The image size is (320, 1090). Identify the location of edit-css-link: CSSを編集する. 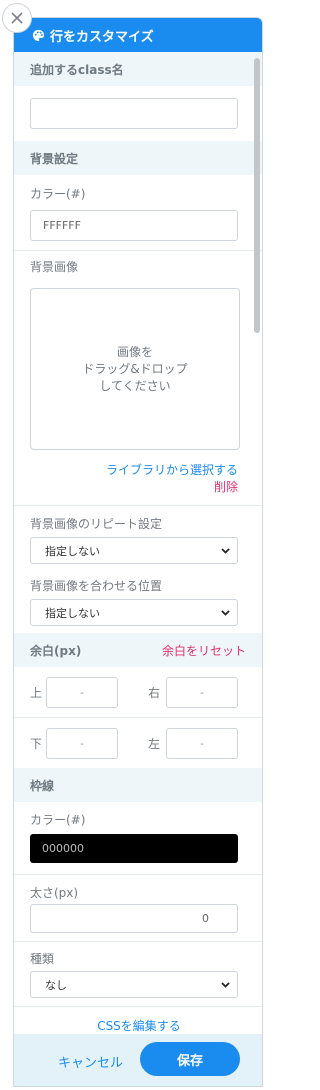
(138, 1020).